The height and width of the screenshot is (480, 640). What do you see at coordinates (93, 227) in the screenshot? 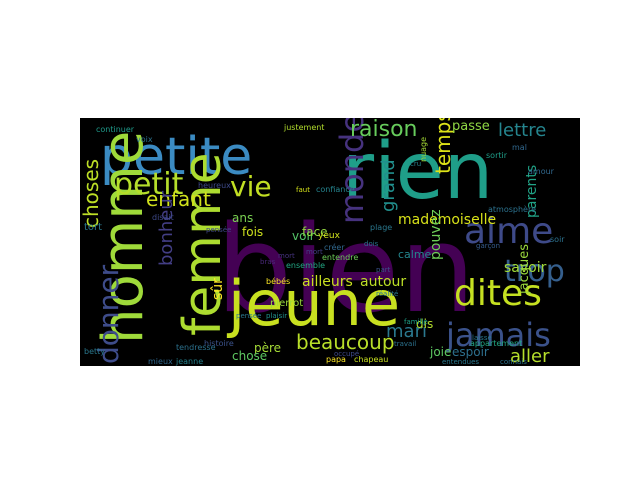
I see `cloud-word-44: tort` at bounding box center [93, 227].